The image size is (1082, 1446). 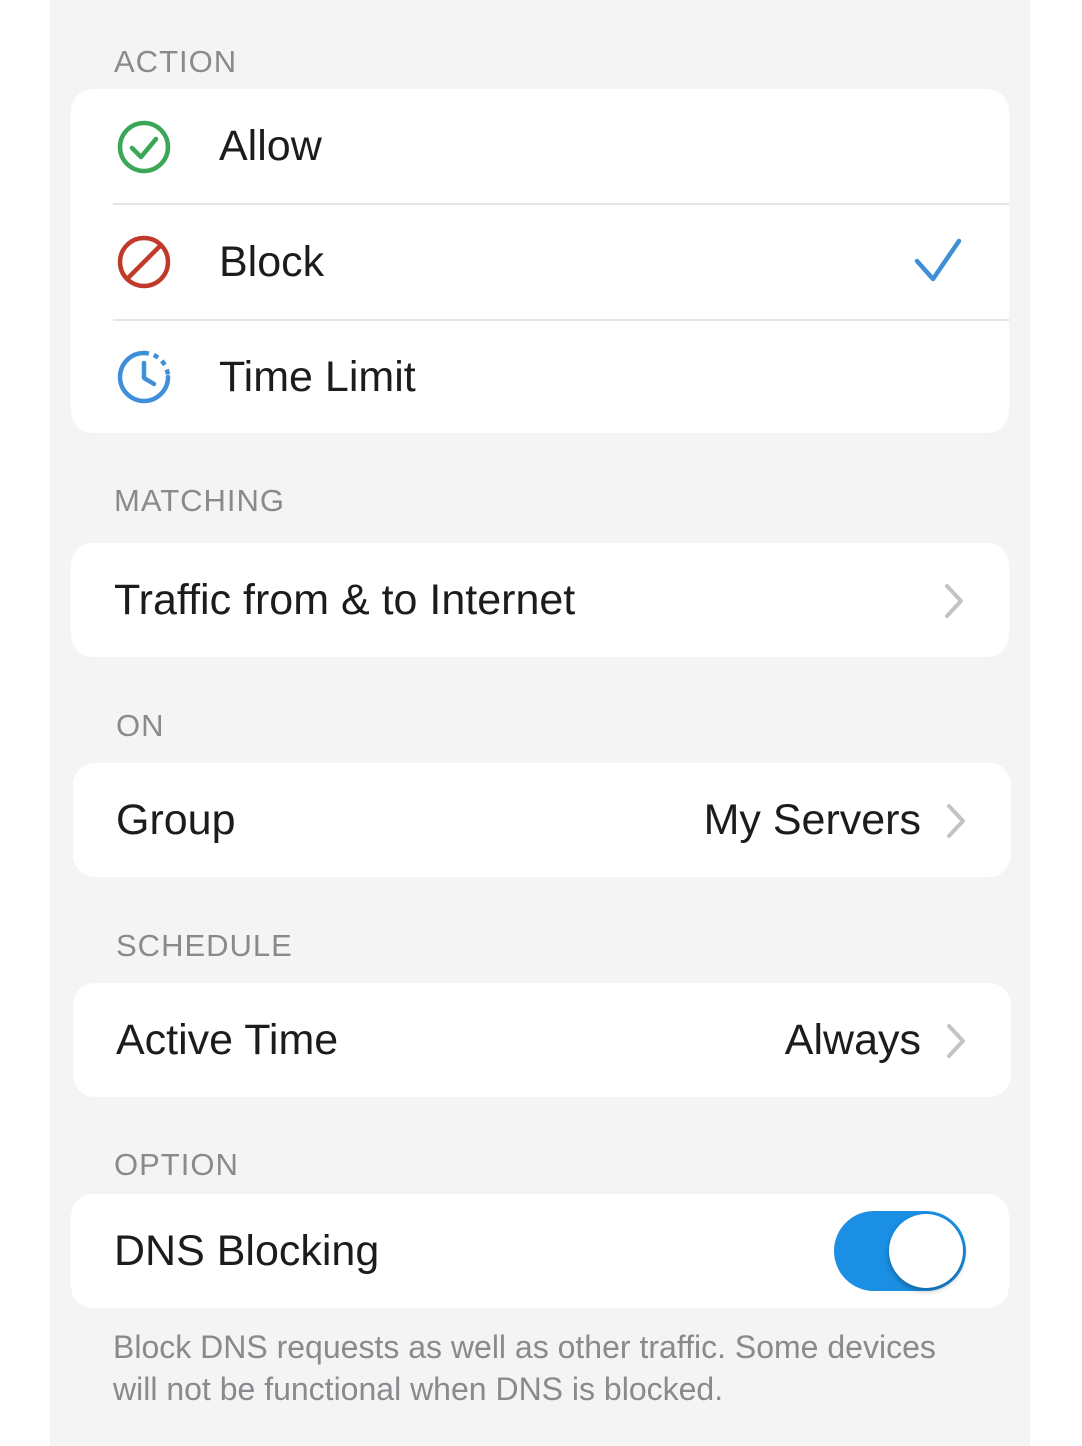 What do you see at coordinates (317, 376) in the screenshot?
I see `action-label-time-limit: Time Limit` at bounding box center [317, 376].